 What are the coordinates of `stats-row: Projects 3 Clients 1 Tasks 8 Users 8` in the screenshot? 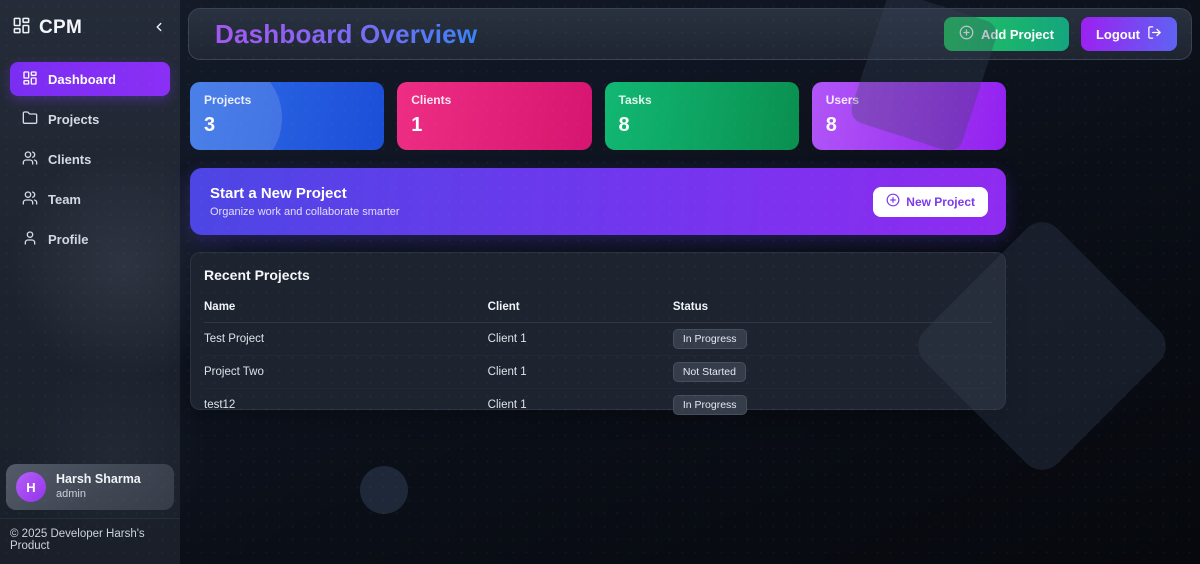 It's located at (598, 116).